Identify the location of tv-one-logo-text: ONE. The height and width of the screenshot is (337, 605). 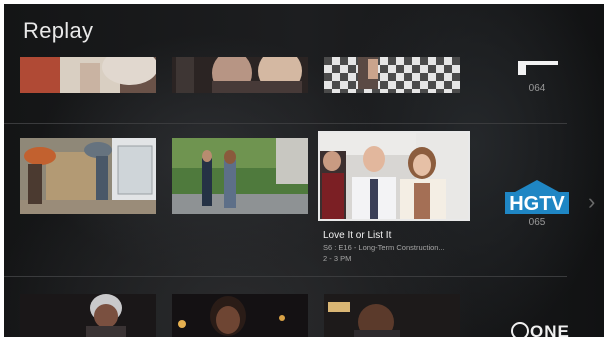
(550, 329).